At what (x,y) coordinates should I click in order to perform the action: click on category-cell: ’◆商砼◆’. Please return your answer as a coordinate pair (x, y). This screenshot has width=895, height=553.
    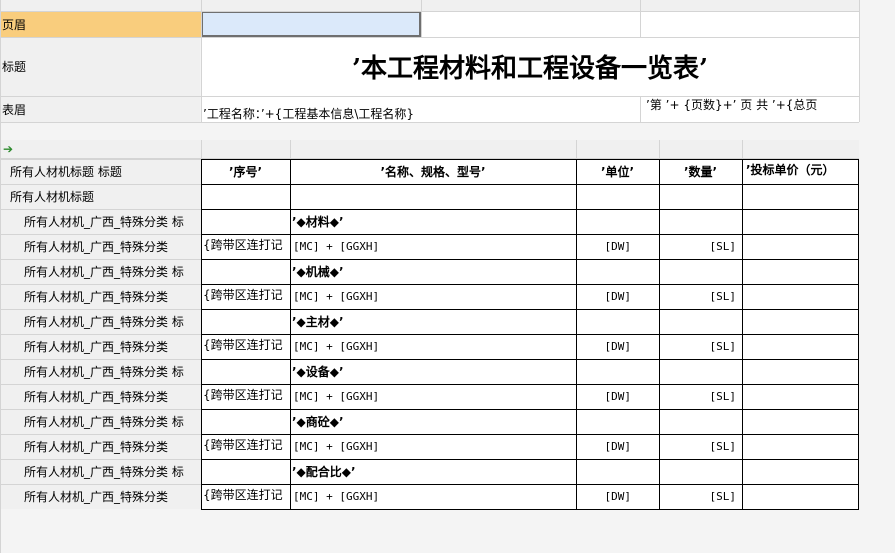
    Looking at the image, I should click on (433, 421).